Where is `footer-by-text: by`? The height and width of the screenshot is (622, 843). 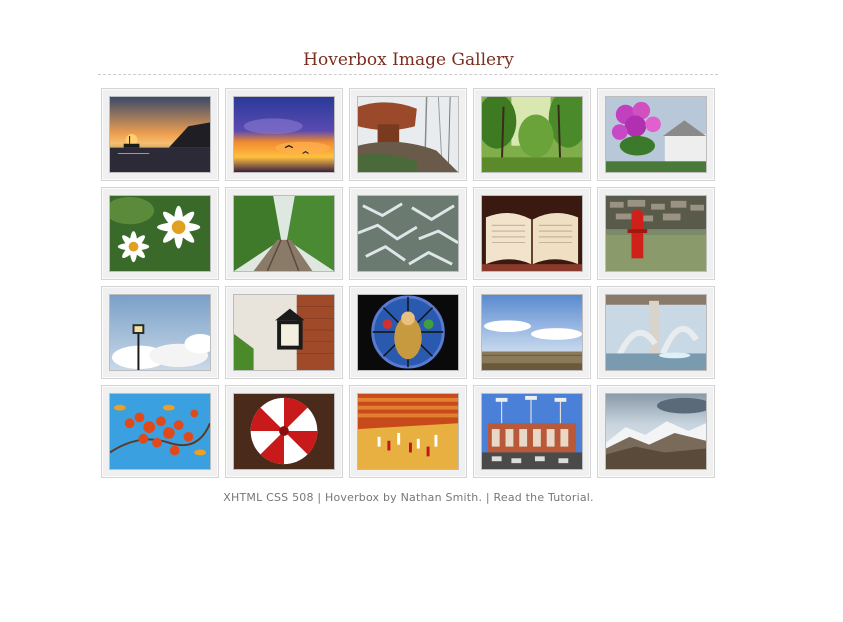 footer-by-text: by is located at coordinates (390, 497).